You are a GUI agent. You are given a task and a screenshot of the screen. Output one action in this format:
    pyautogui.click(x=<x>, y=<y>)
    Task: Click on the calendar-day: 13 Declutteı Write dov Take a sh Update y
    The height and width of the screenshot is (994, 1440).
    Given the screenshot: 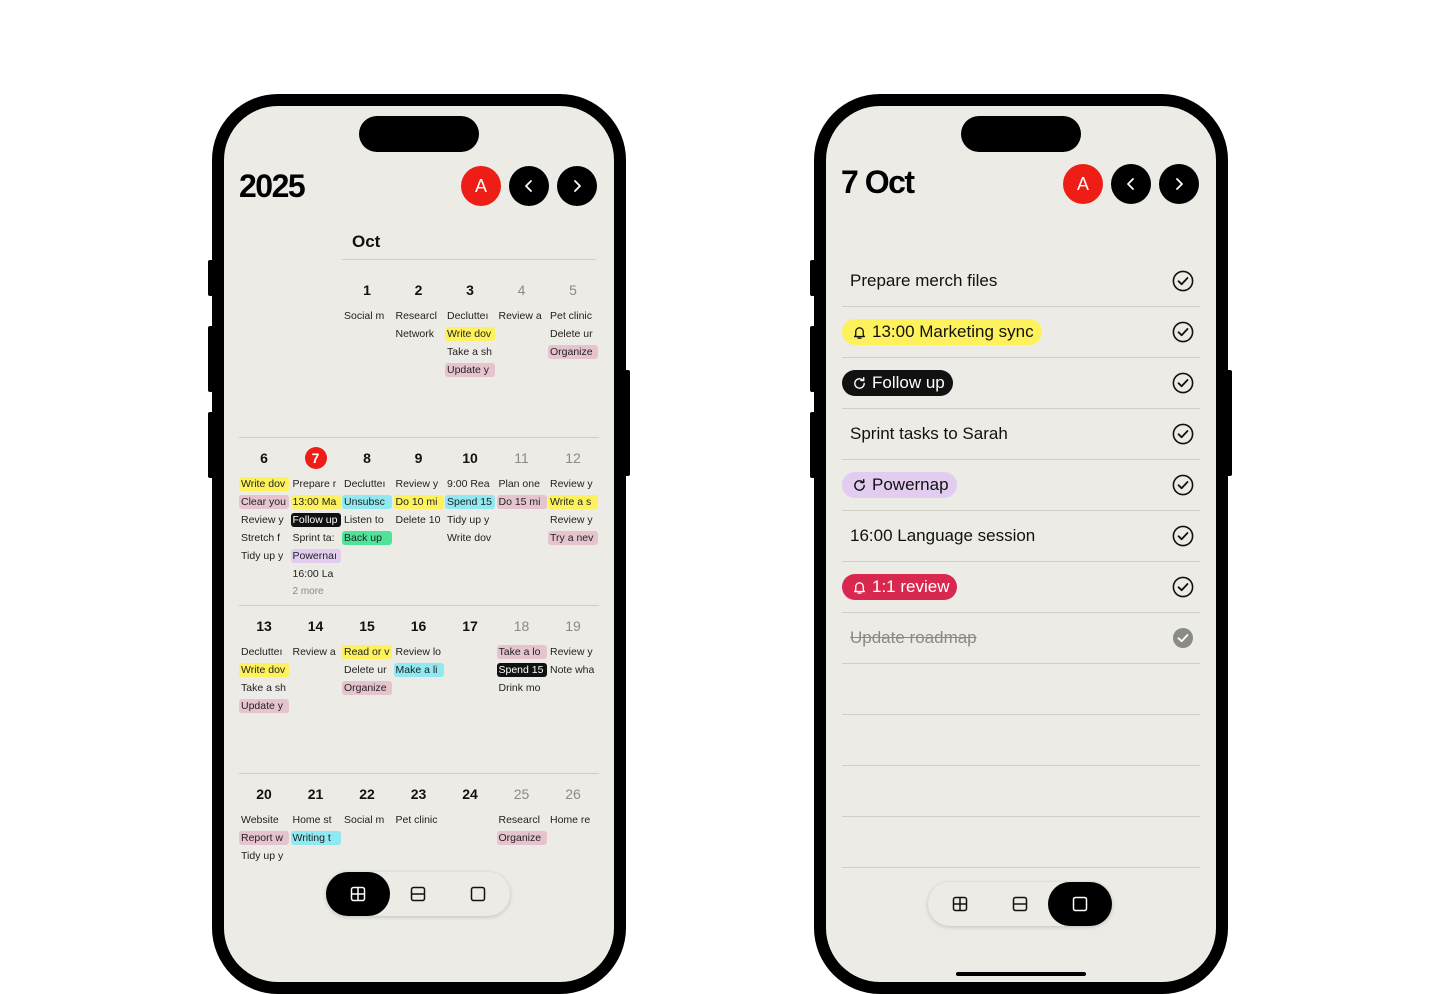 What is the action you would take?
    pyautogui.click(x=264, y=664)
    